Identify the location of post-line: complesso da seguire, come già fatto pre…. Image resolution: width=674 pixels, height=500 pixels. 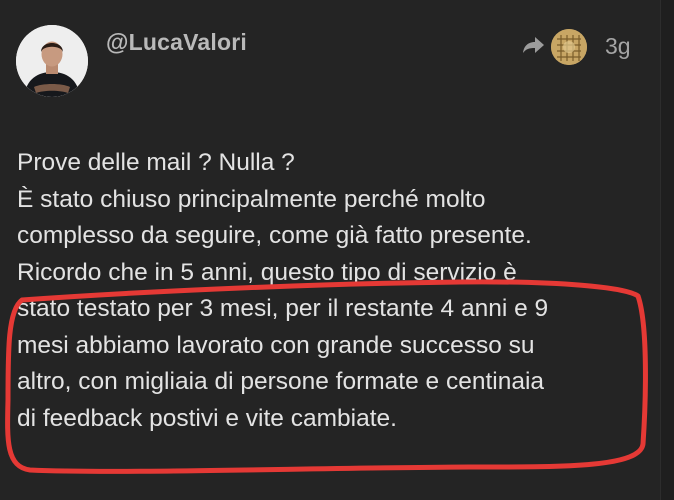
(274, 235).